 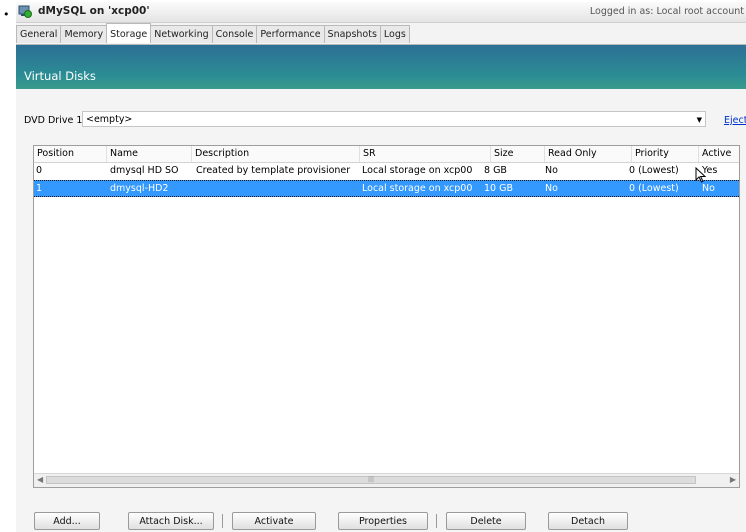 I want to click on tab-console: Console, so click(x=234, y=34).